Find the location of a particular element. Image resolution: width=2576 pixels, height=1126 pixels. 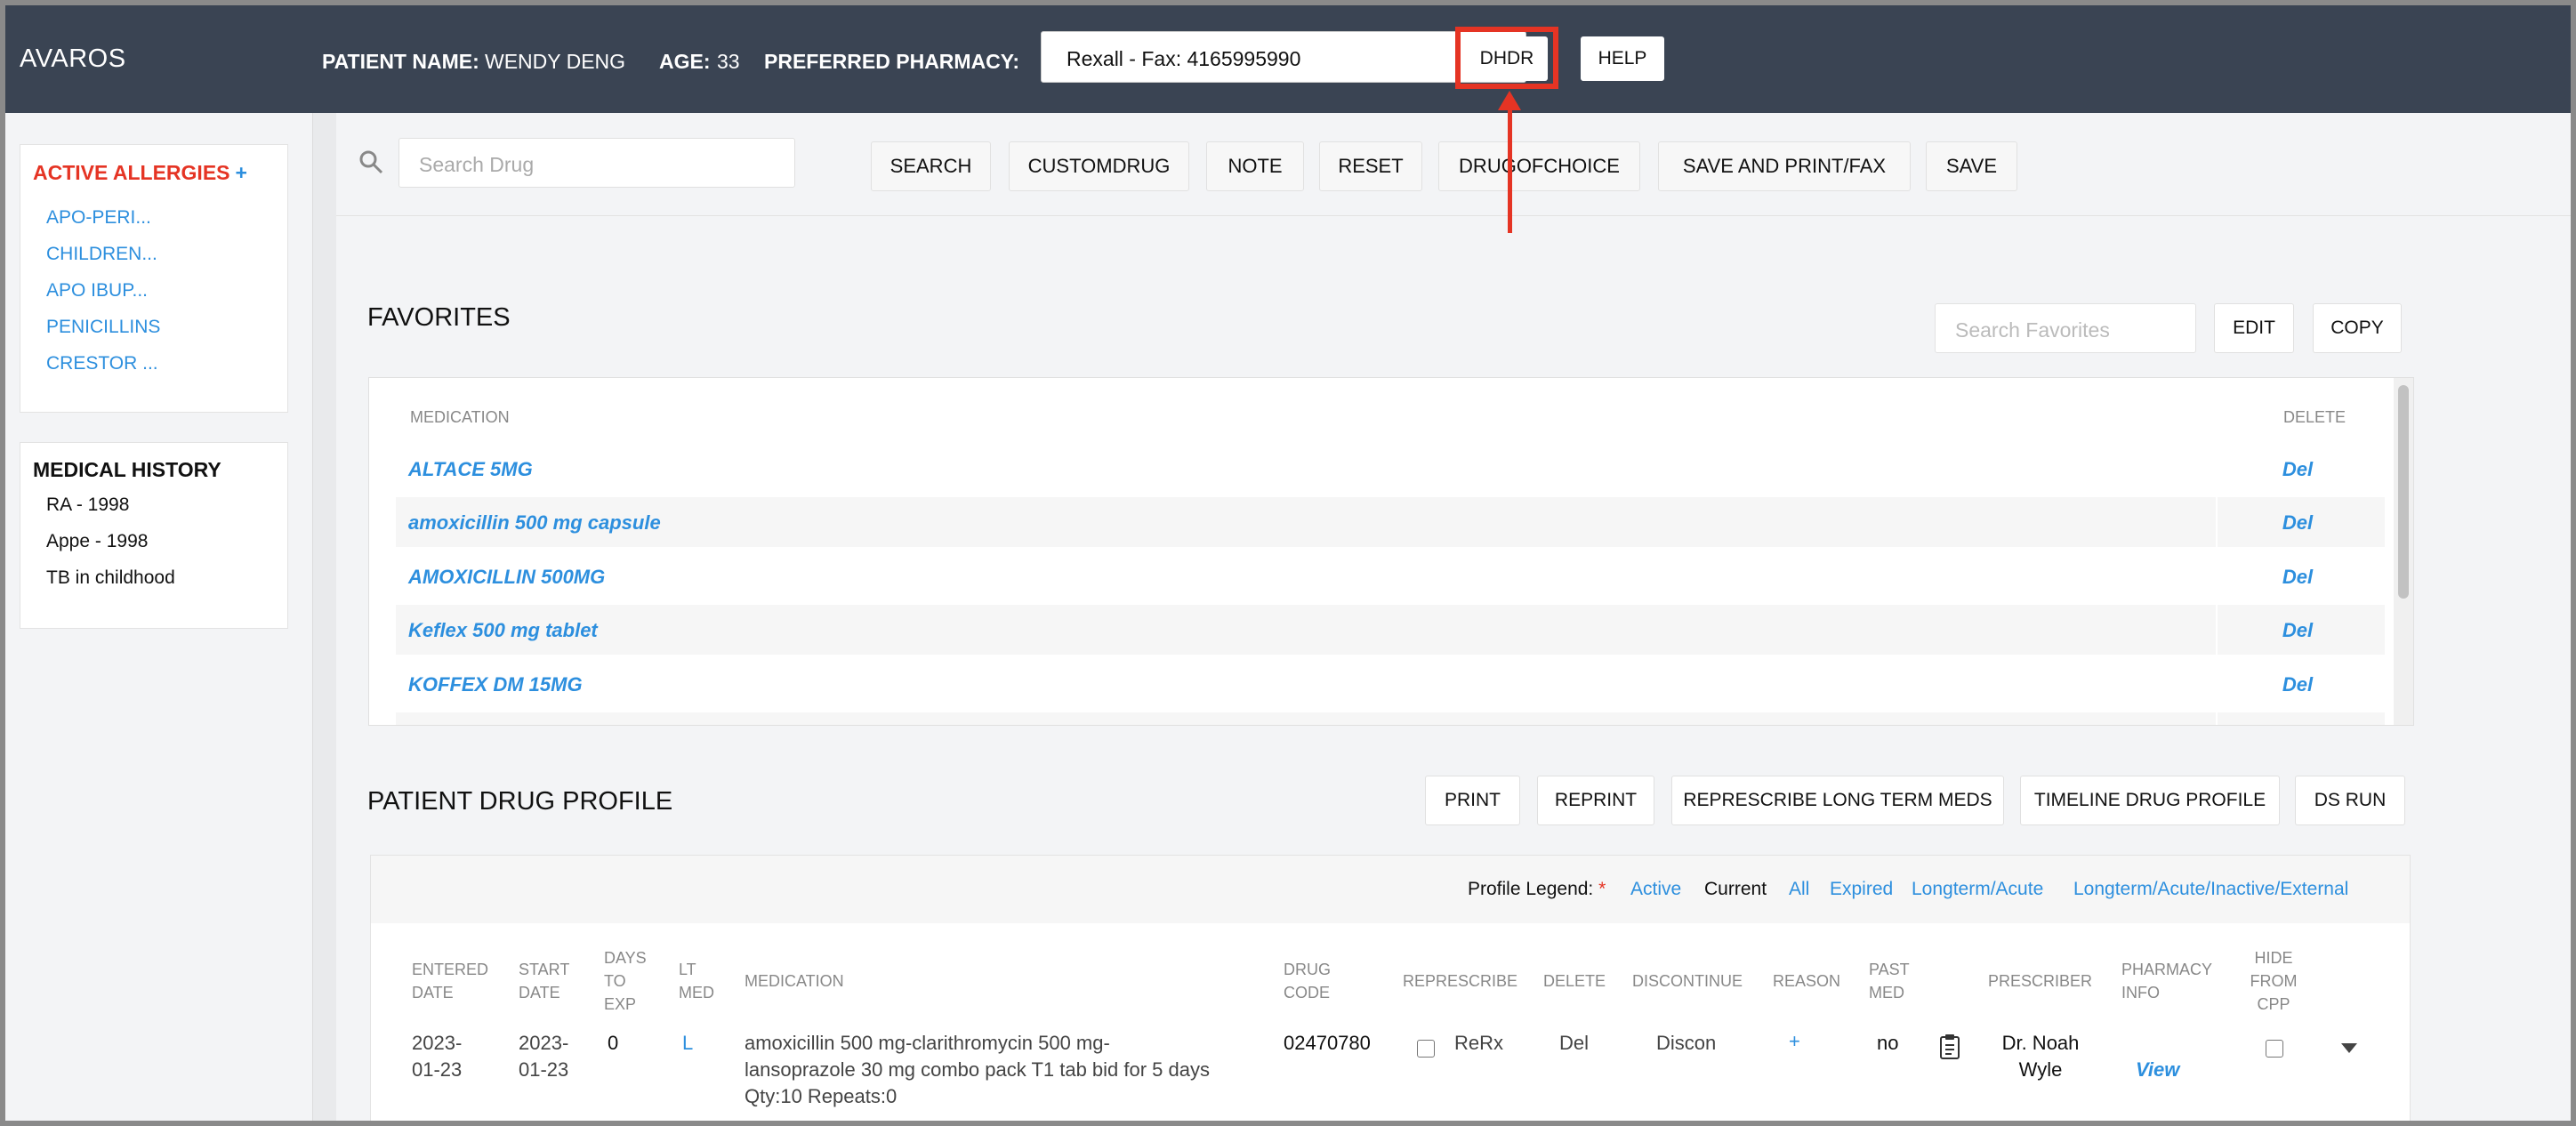

cell-start-date: 2023- 01-23 is located at coordinates (543, 1056).